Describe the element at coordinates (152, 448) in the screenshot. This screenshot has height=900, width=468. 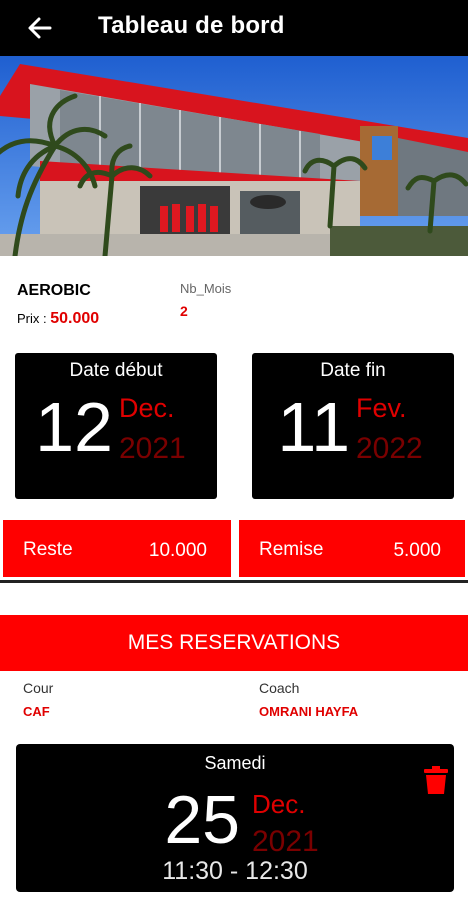
I see `start-date-year: 2021` at that location.